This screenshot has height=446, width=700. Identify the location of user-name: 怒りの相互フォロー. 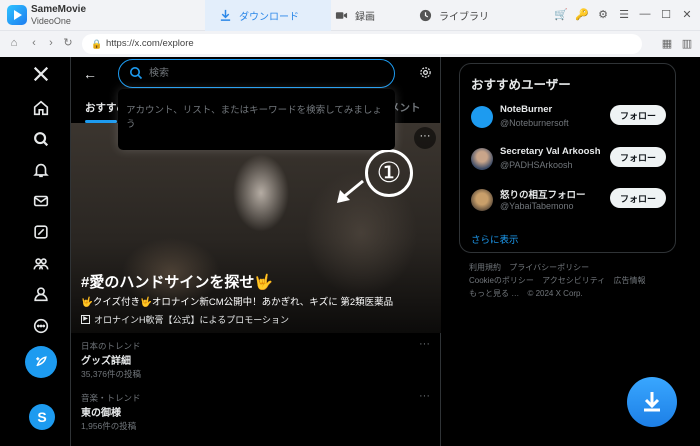
(543, 195).